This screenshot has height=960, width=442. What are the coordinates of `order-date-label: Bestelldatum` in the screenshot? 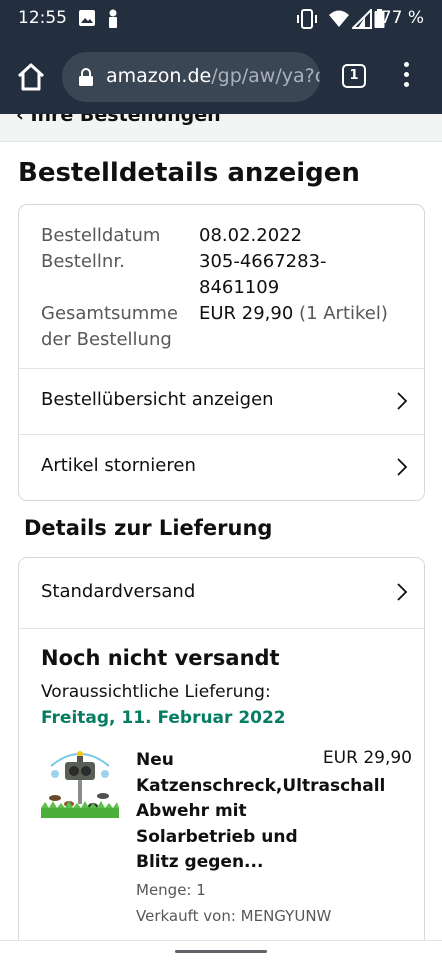 It's located at (101, 235).